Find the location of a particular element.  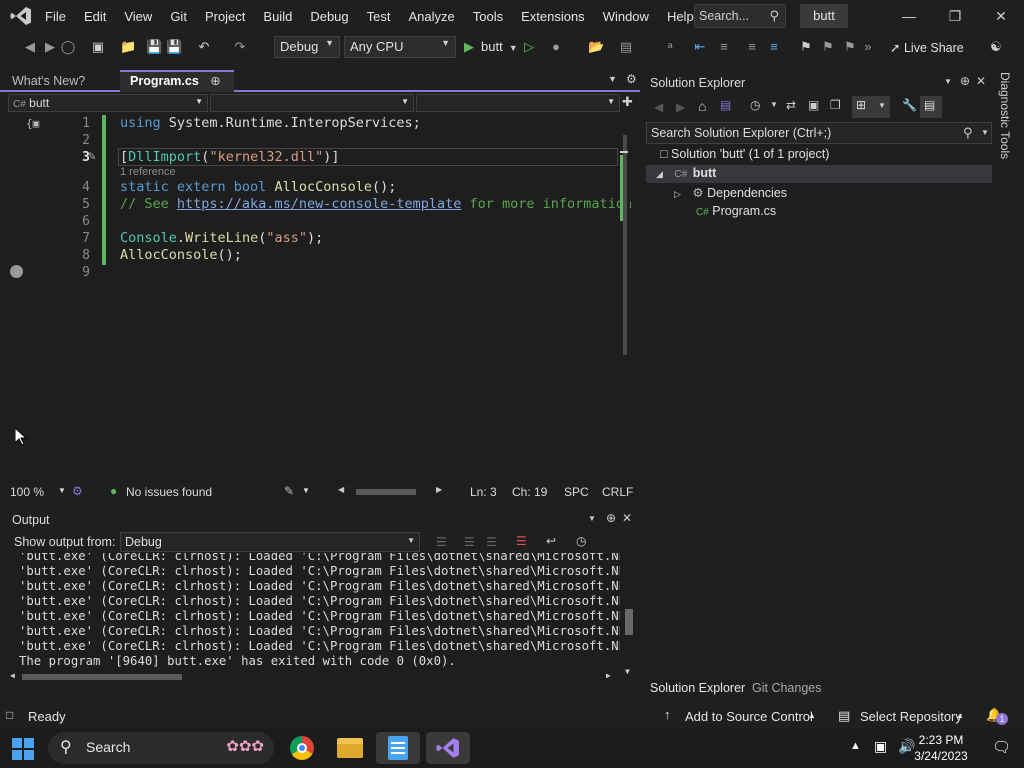

notepad-app-icon is located at coordinates (398, 748).